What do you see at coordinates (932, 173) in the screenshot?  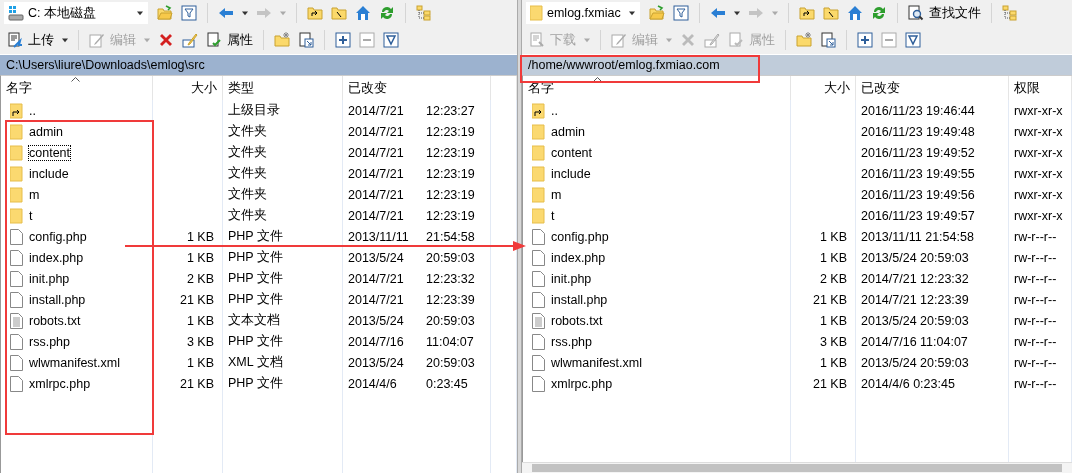 I see `modified-cell: 2016/11/23 19:49:55` at bounding box center [932, 173].